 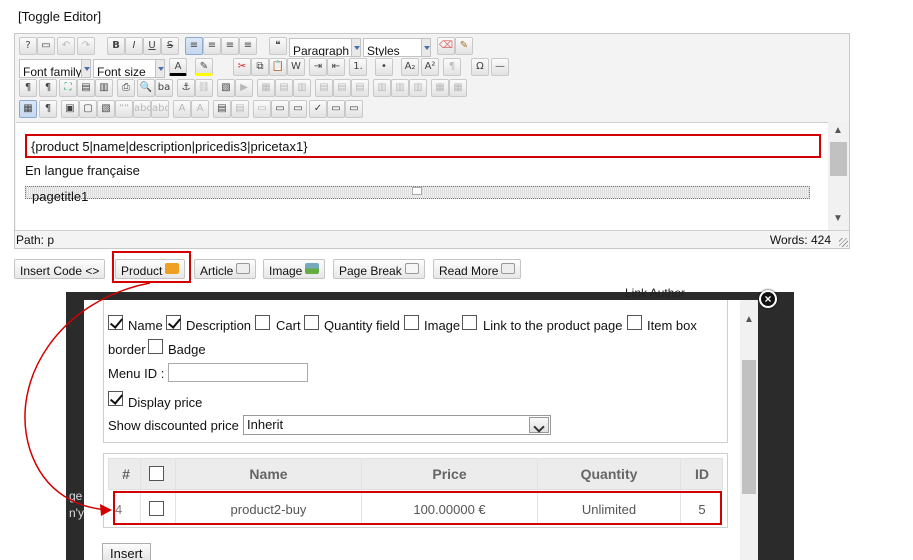 I want to click on discounted-price-select: Inherit, so click(x=397, y=425).